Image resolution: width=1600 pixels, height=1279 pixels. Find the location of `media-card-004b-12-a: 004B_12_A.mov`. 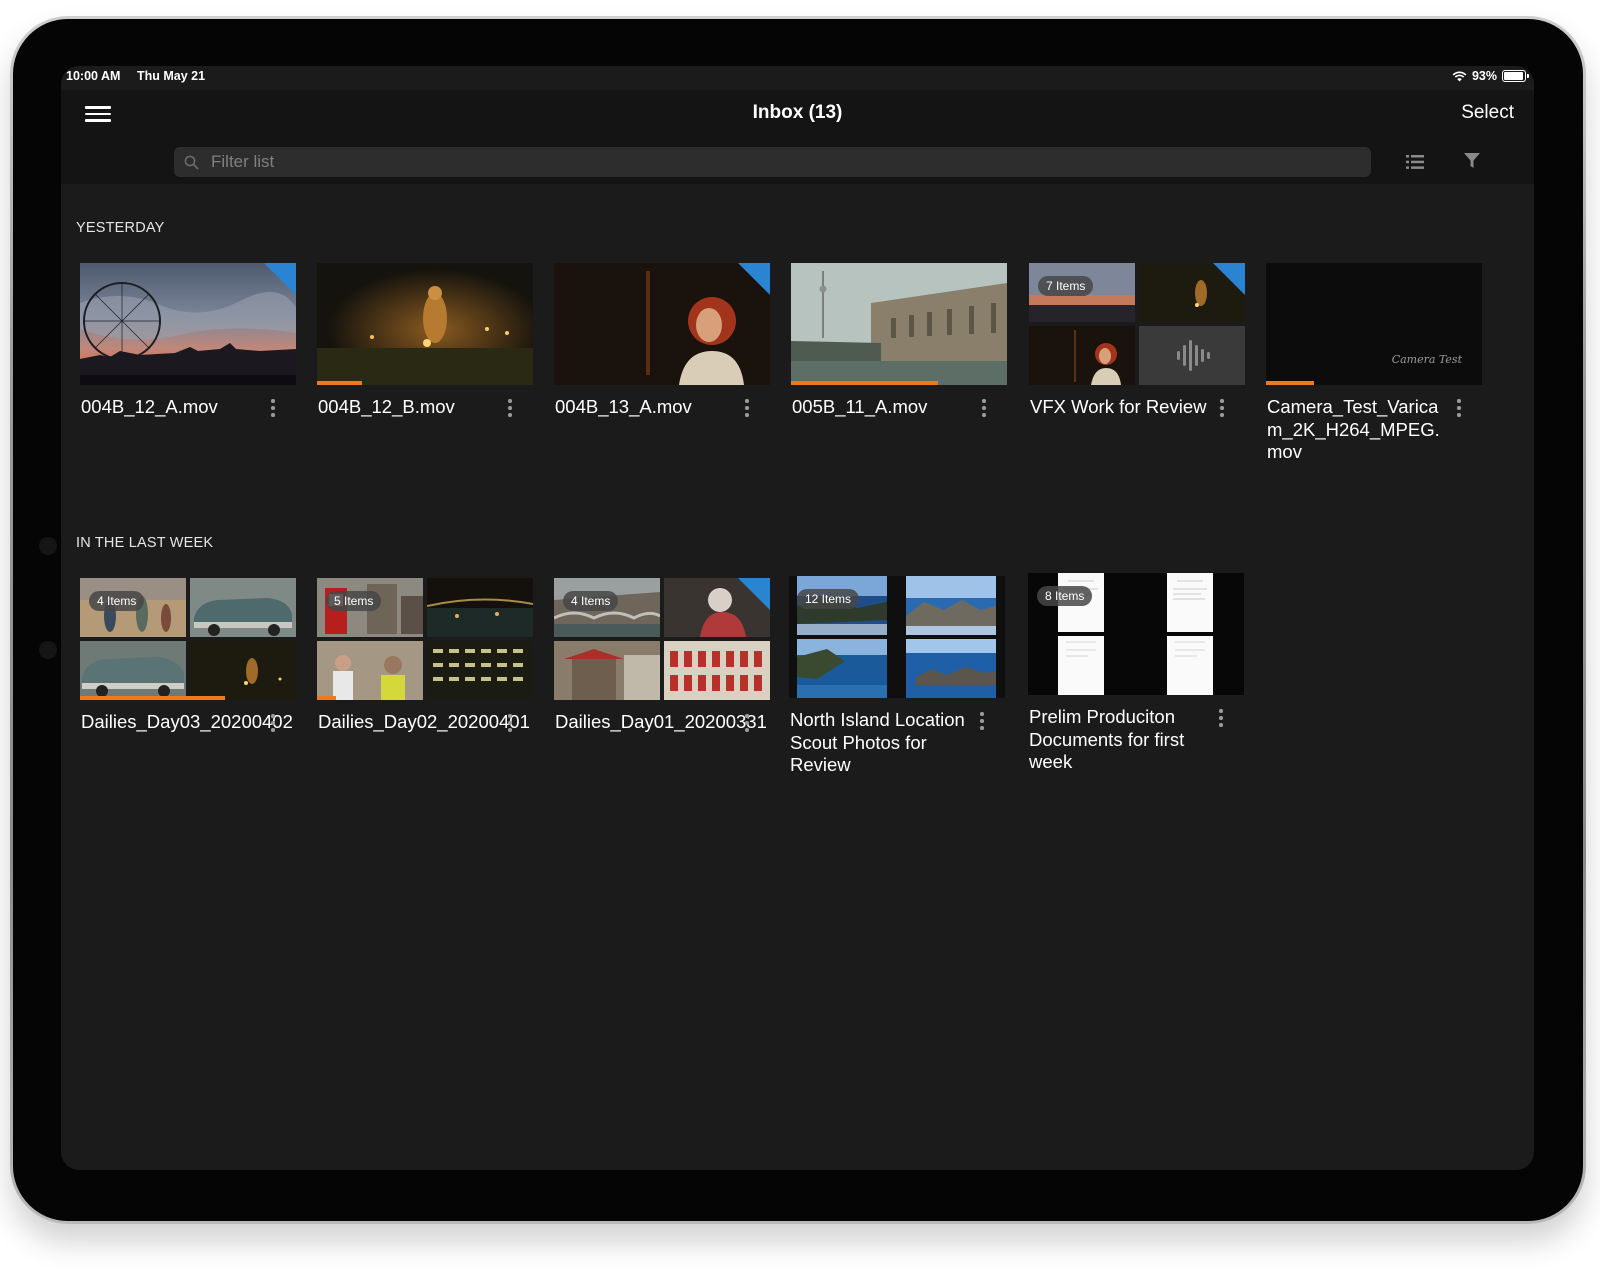

media-card-004b-12-a: 004B_12_A.mov is located at coordinates (188, 340).